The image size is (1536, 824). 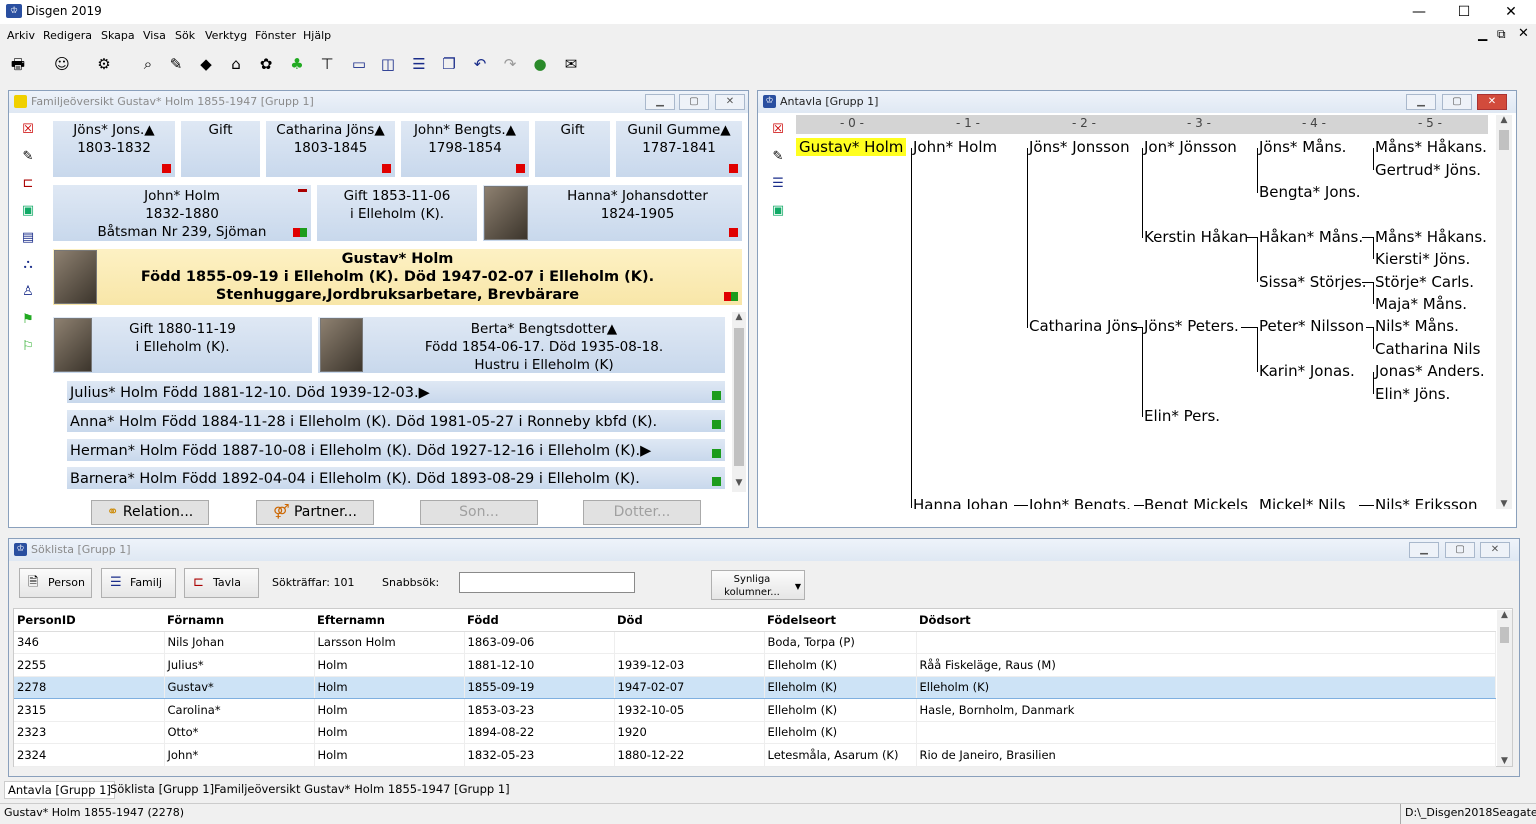 I want to click on pedigree-person: Maja* Måns., so click(x=1421, y=304).